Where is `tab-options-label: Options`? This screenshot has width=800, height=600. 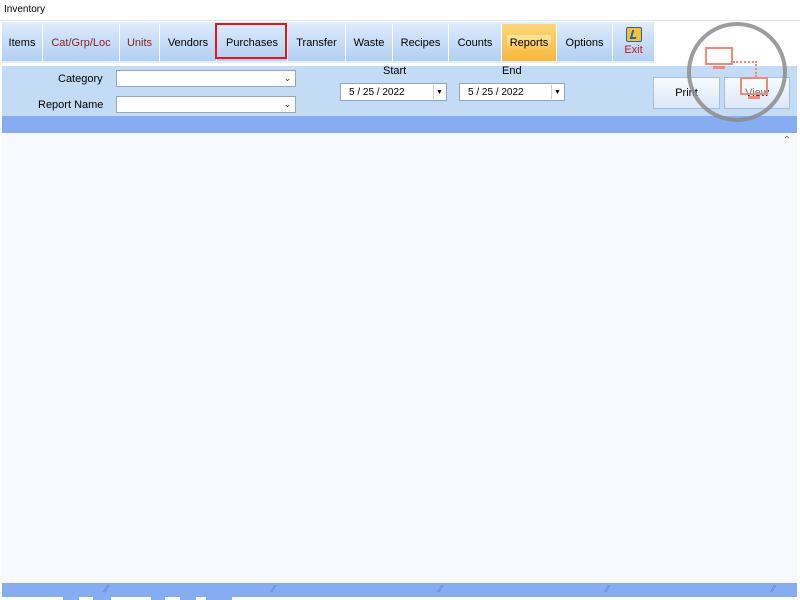
tab-options-label: Options is located at coordinates (584, 42).